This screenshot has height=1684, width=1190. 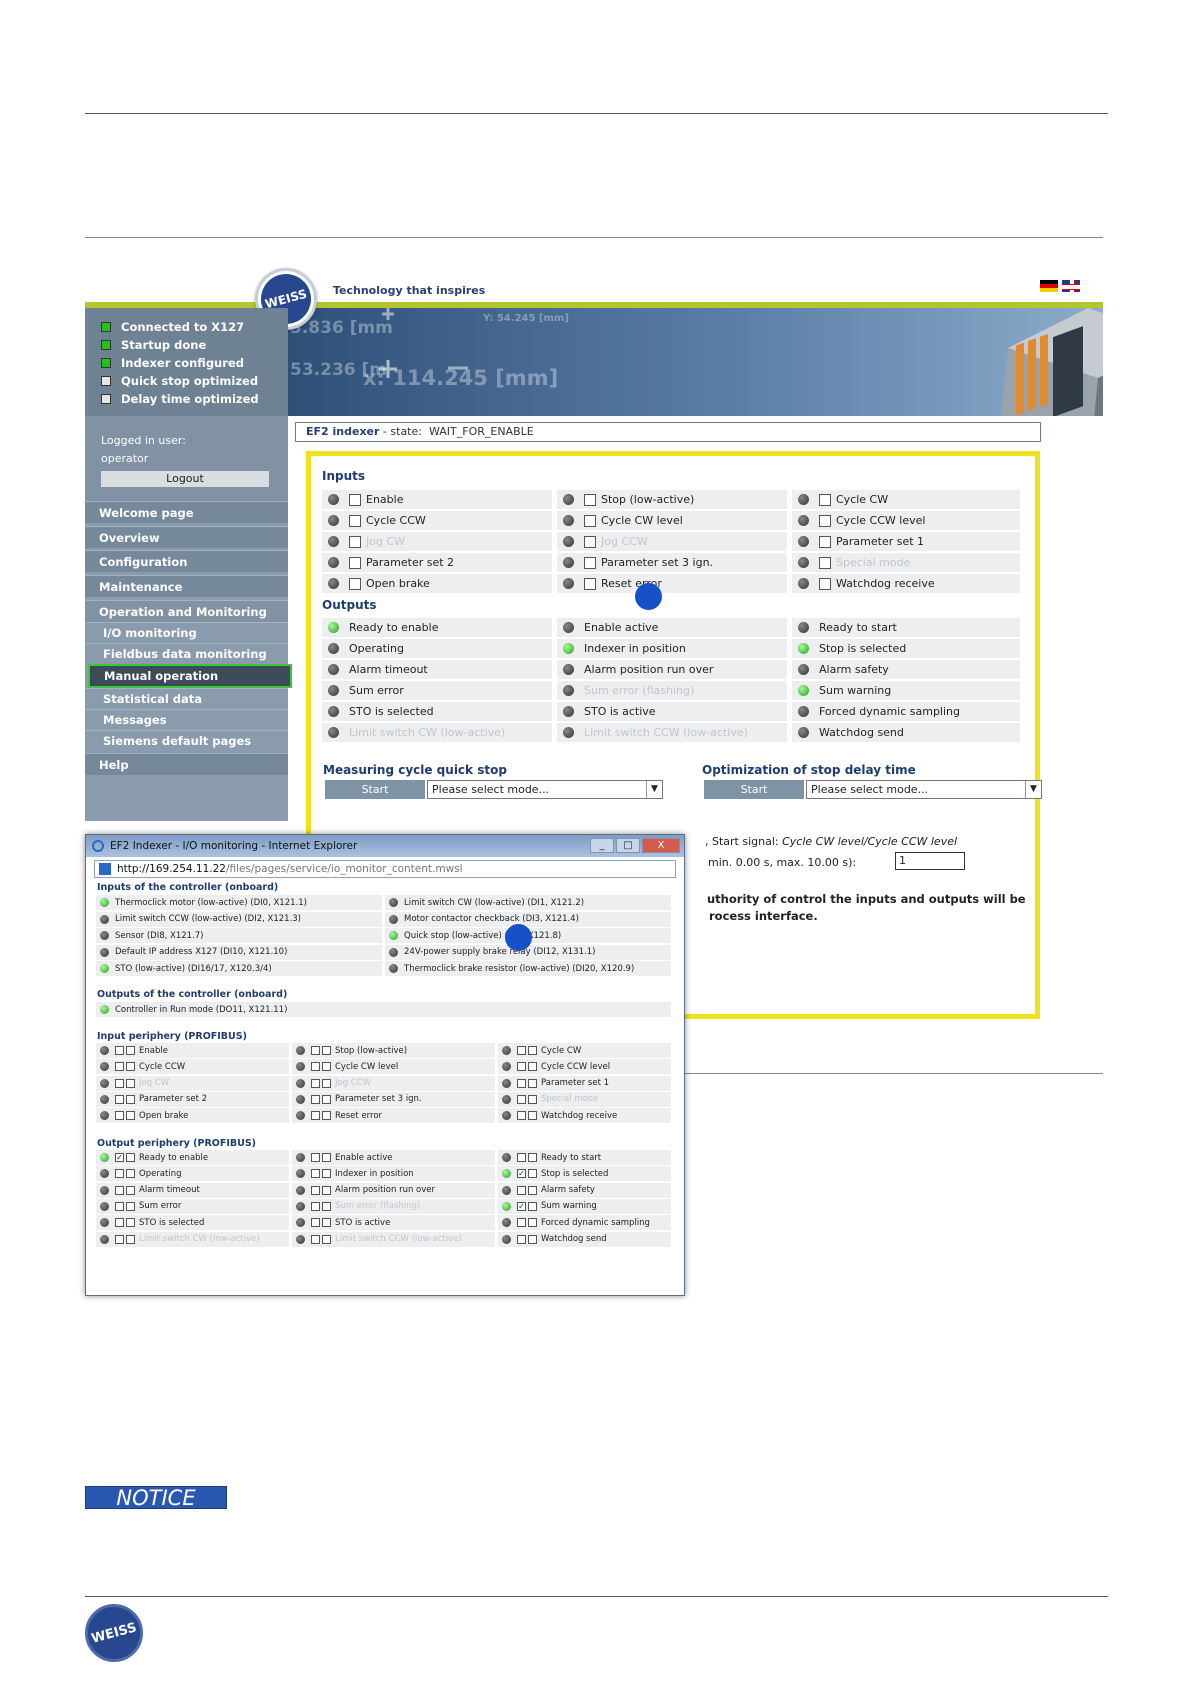 I want to click on nav-configuration: Configuration, so click(x=186, y=561).